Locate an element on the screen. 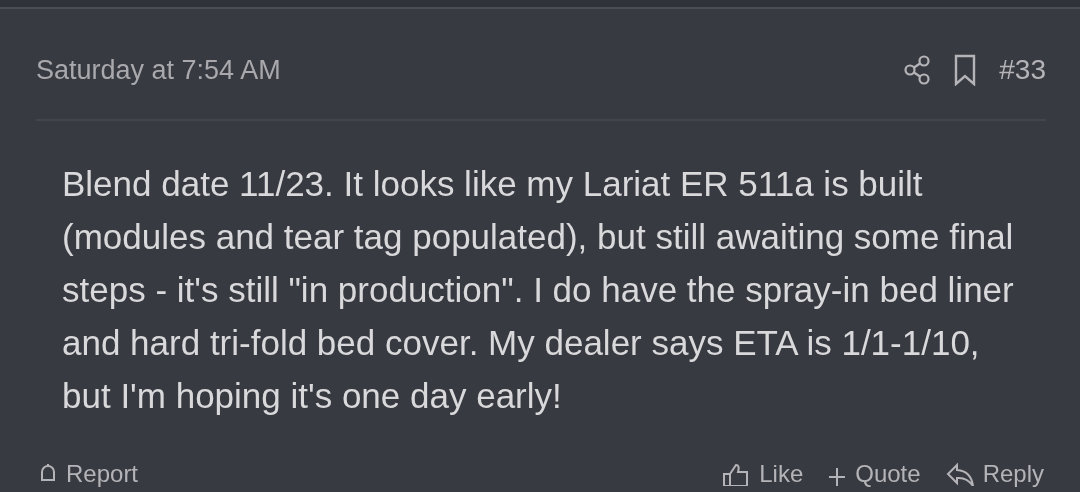 Image resolution: width=1080 pixels, height=492 pixels. bookmark-icon is located at coordinates (965, 70).